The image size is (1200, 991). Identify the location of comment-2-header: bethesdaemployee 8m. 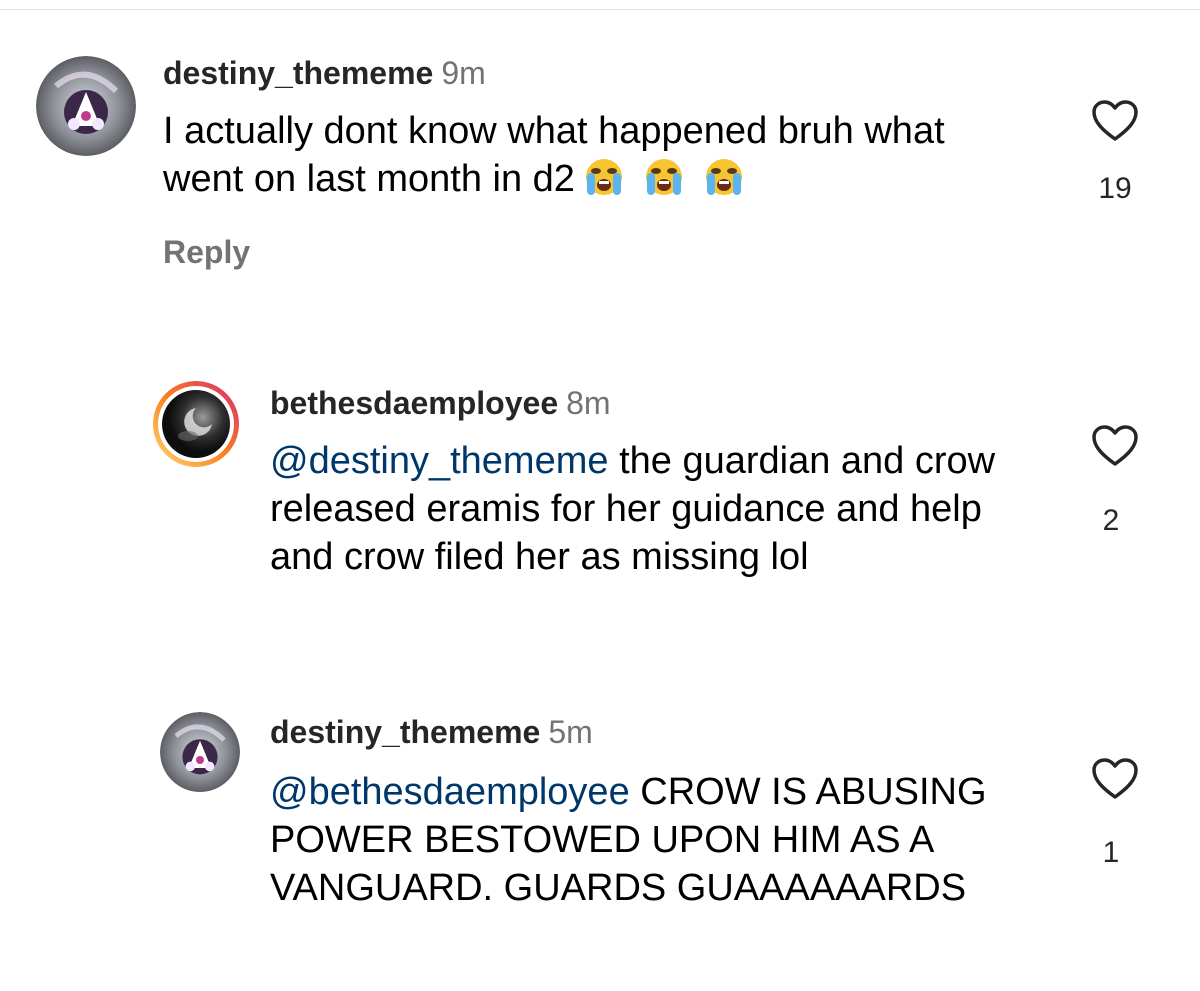
(440, 403).